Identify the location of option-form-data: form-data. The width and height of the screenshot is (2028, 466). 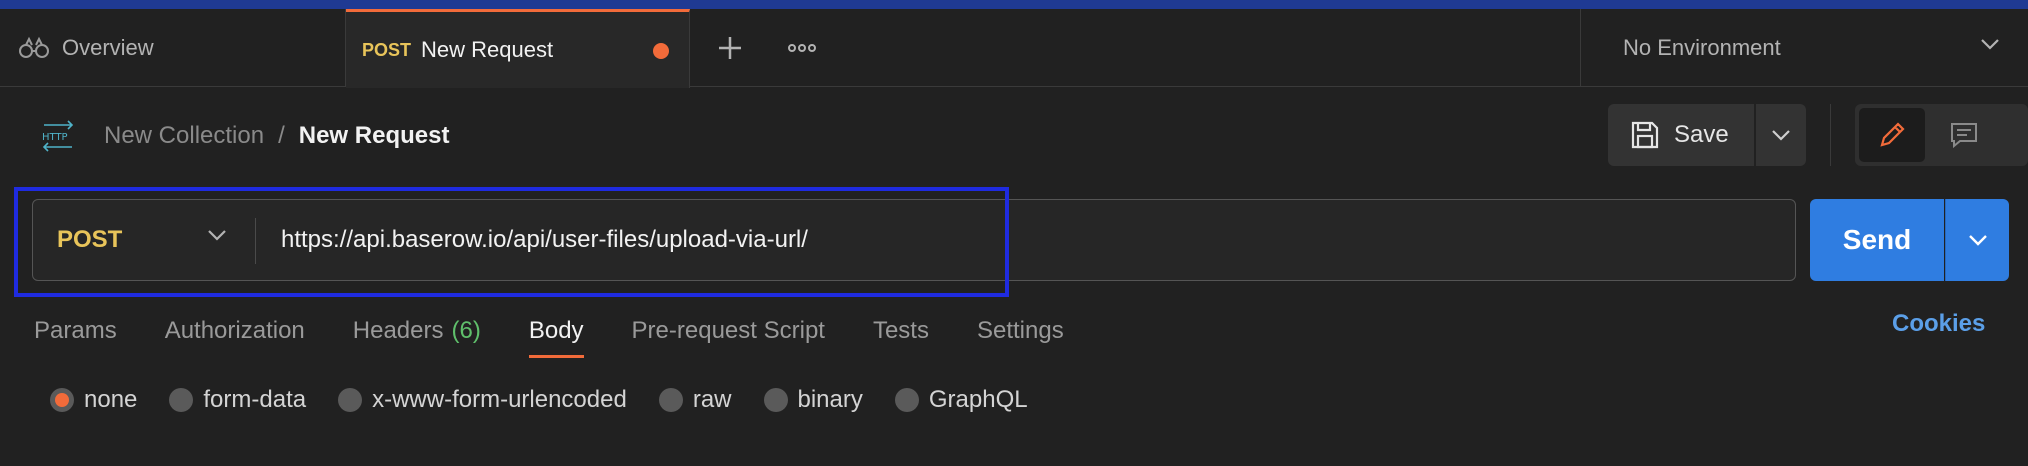
(237, 400).